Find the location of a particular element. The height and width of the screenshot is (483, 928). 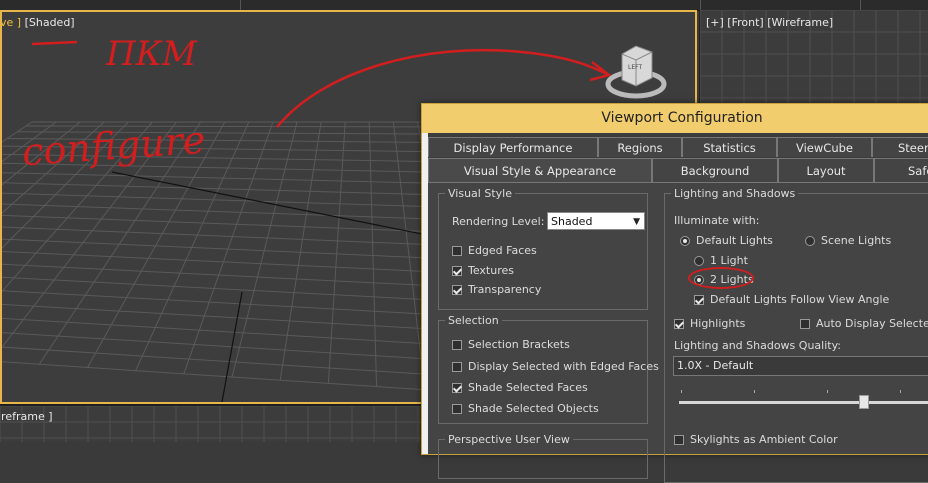

tab-safe-frame: Safe is located at coordinates (901, 170).